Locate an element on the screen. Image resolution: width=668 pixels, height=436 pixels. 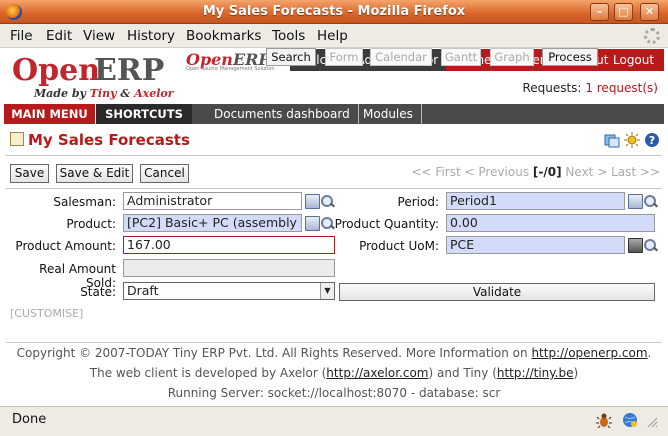
view-form-button: Form is located at coordinates (344, 57).